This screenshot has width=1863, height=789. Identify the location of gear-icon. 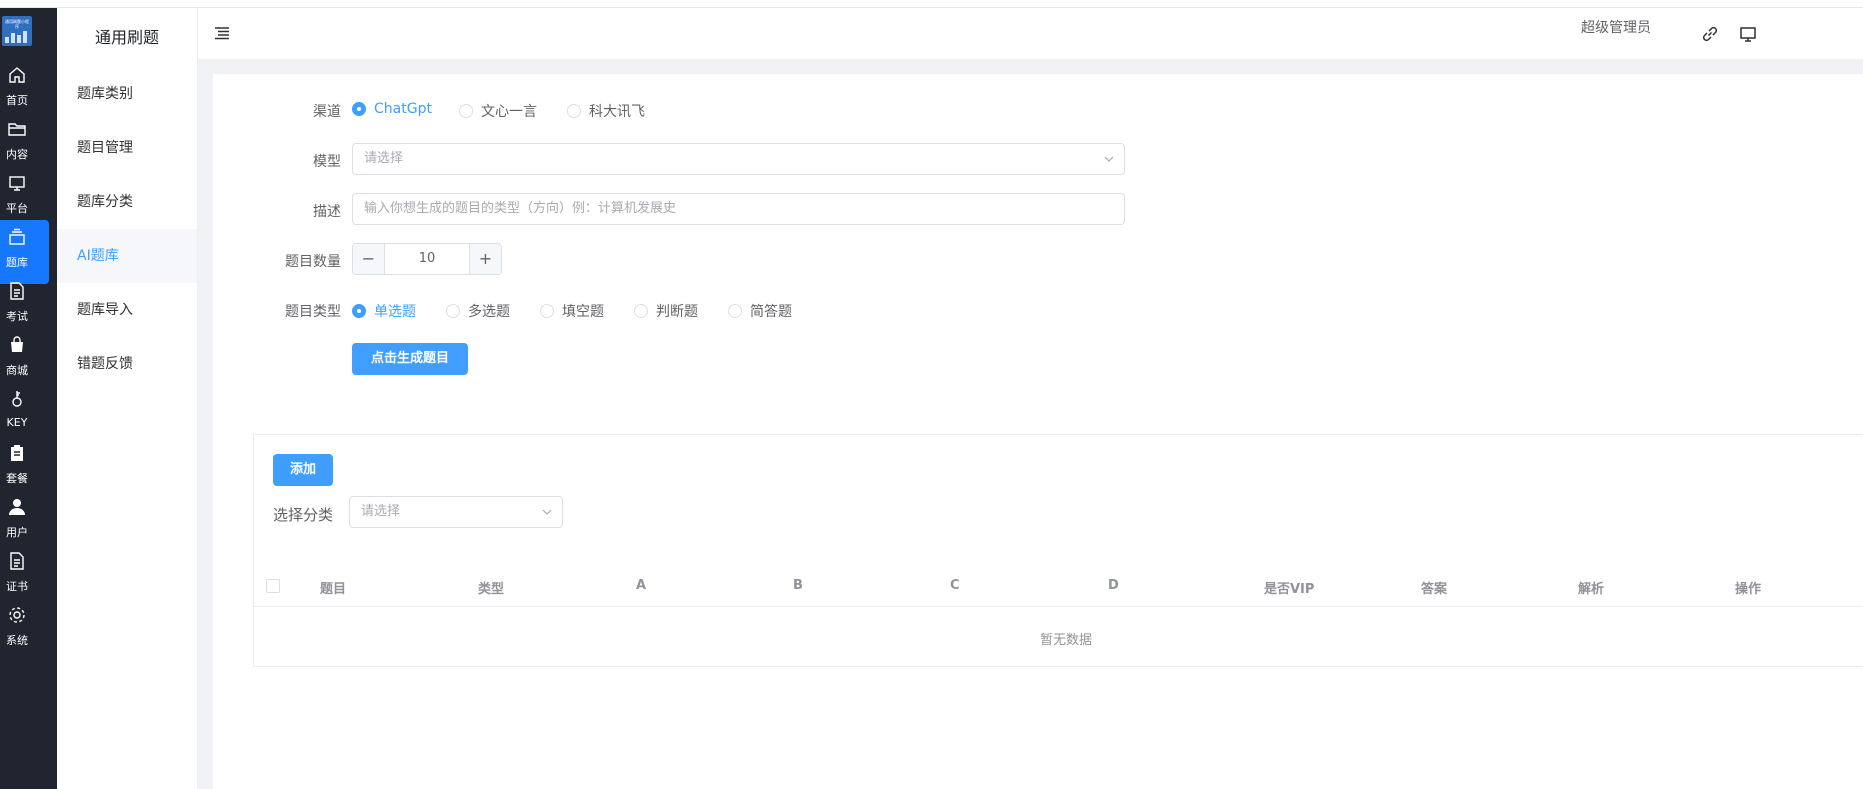
(17, 615).